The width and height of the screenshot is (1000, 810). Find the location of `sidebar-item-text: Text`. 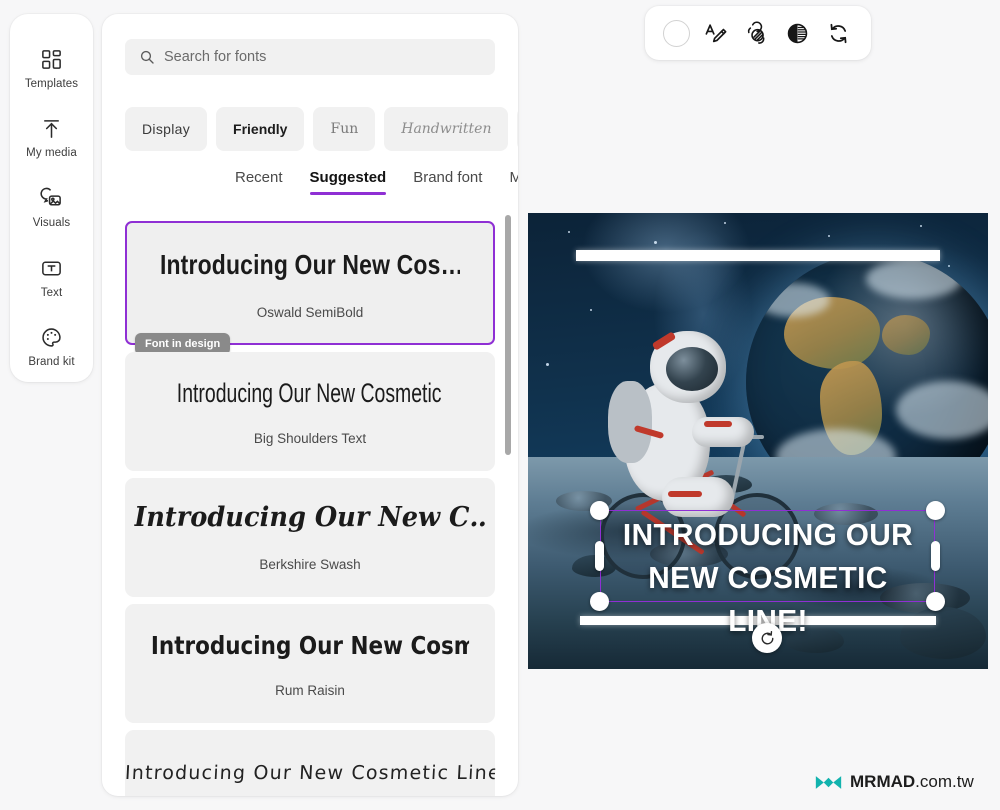

sidebar-item-text: Text is located at coordinates (51, 278).